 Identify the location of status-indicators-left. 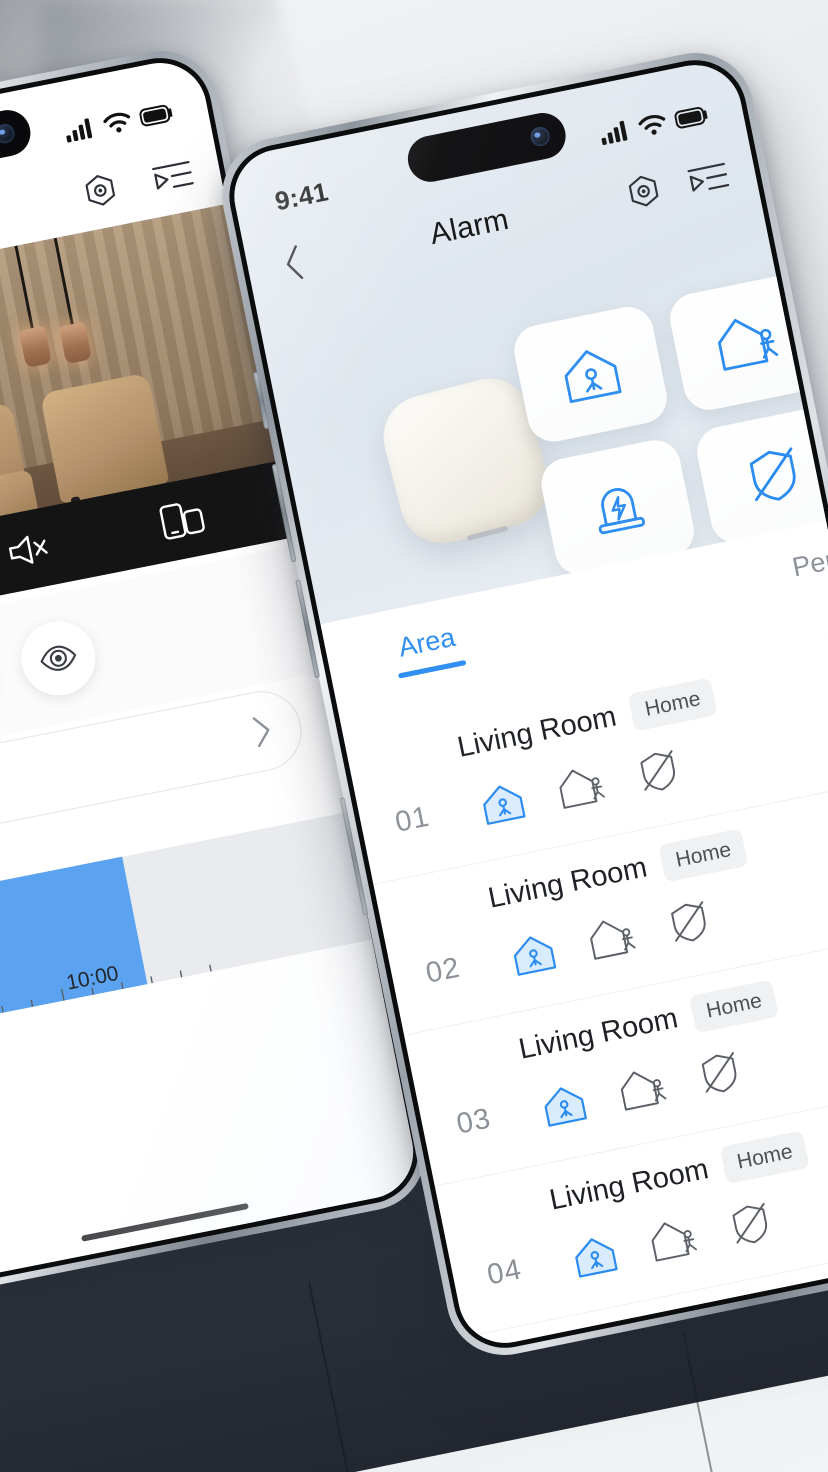
(119, 122).